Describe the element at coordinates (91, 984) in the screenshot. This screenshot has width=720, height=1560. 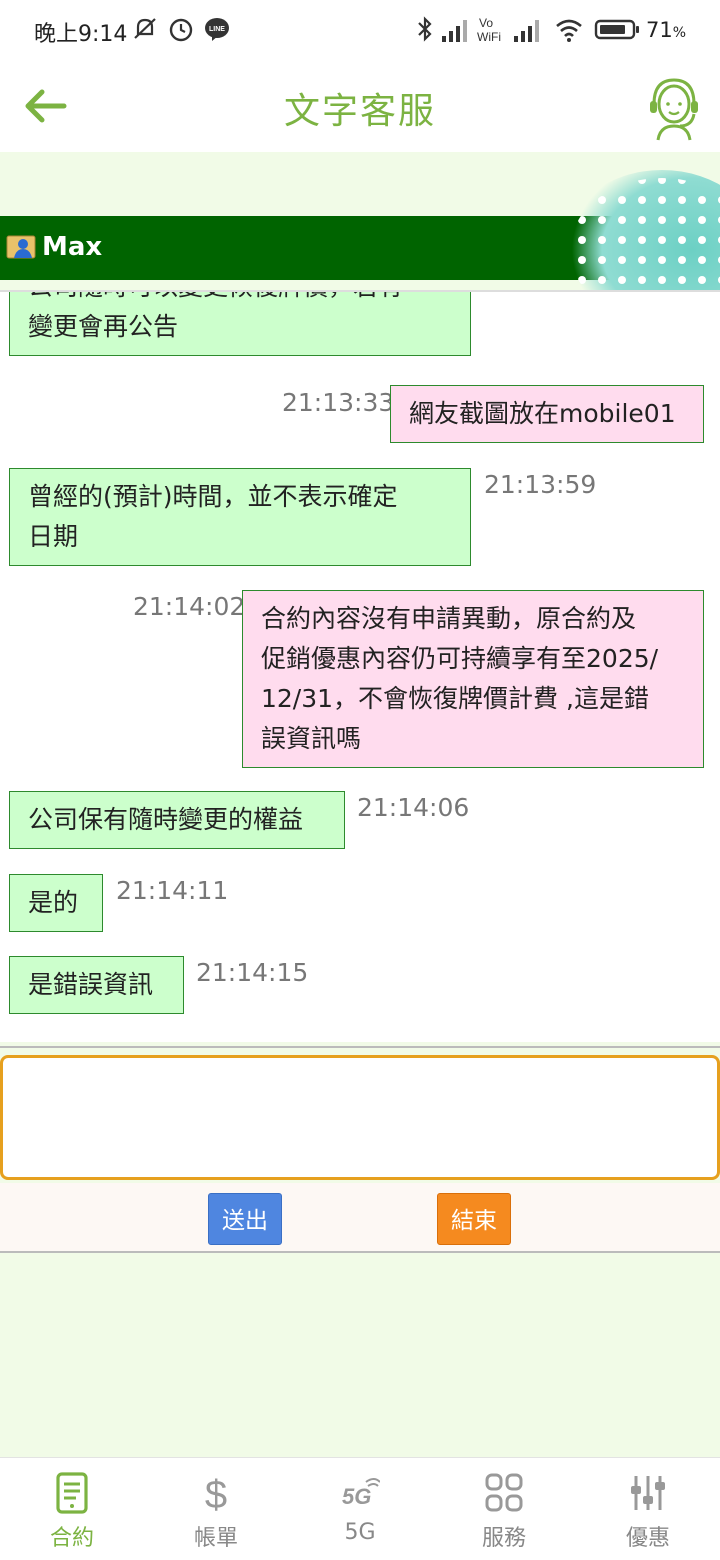
I see `message-text: 是錯誤資訊` at that location.